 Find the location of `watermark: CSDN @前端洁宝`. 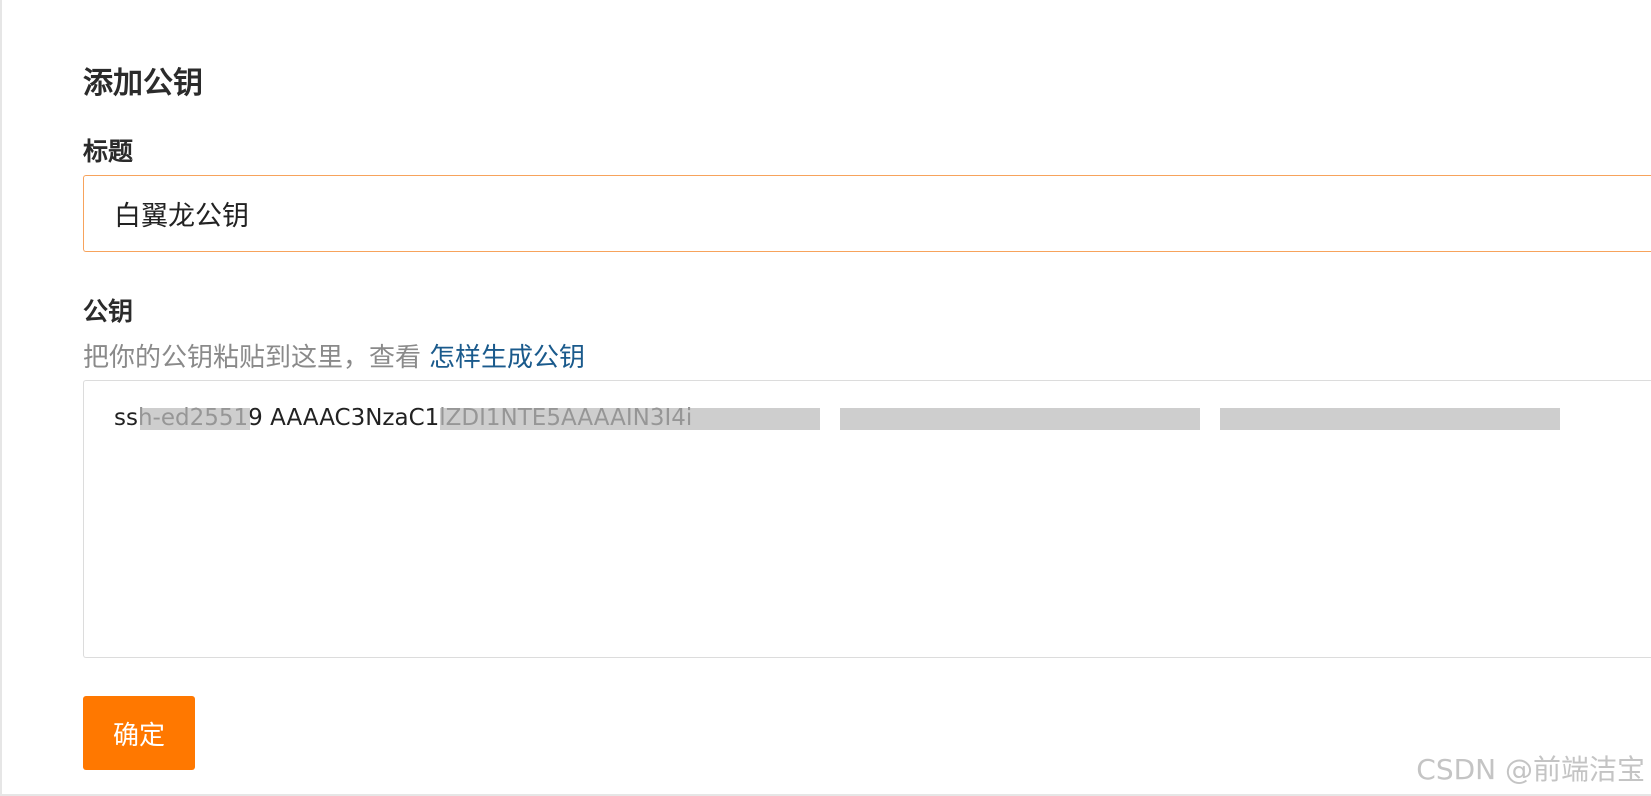

watermark: CSDN @前端洁宝 is located at coordinates (1530, 769).